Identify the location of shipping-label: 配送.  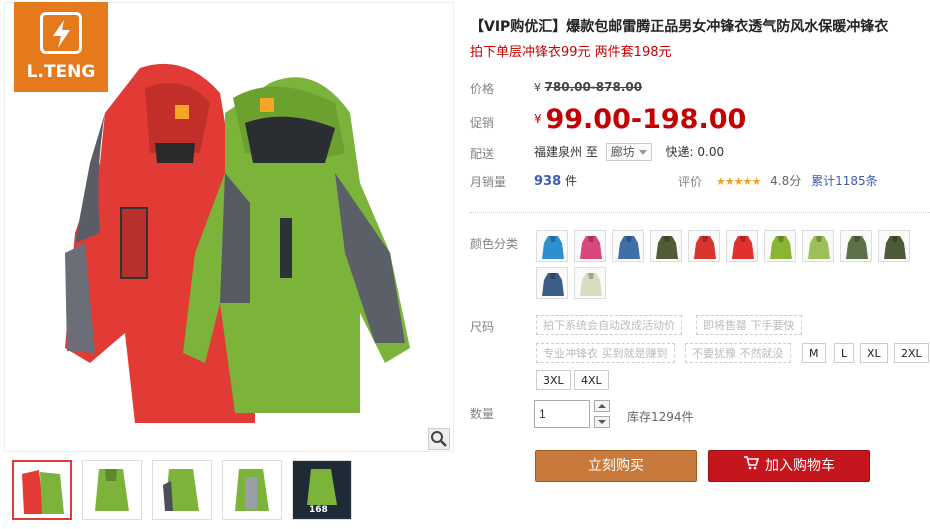
(482, 154).